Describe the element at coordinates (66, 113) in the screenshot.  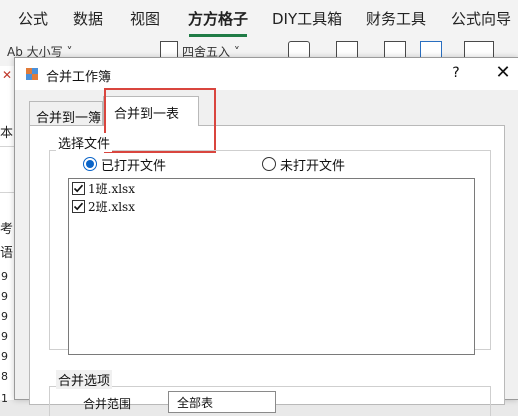
I see `tab-merge-to-workbook: 合并到一簿` at that location.